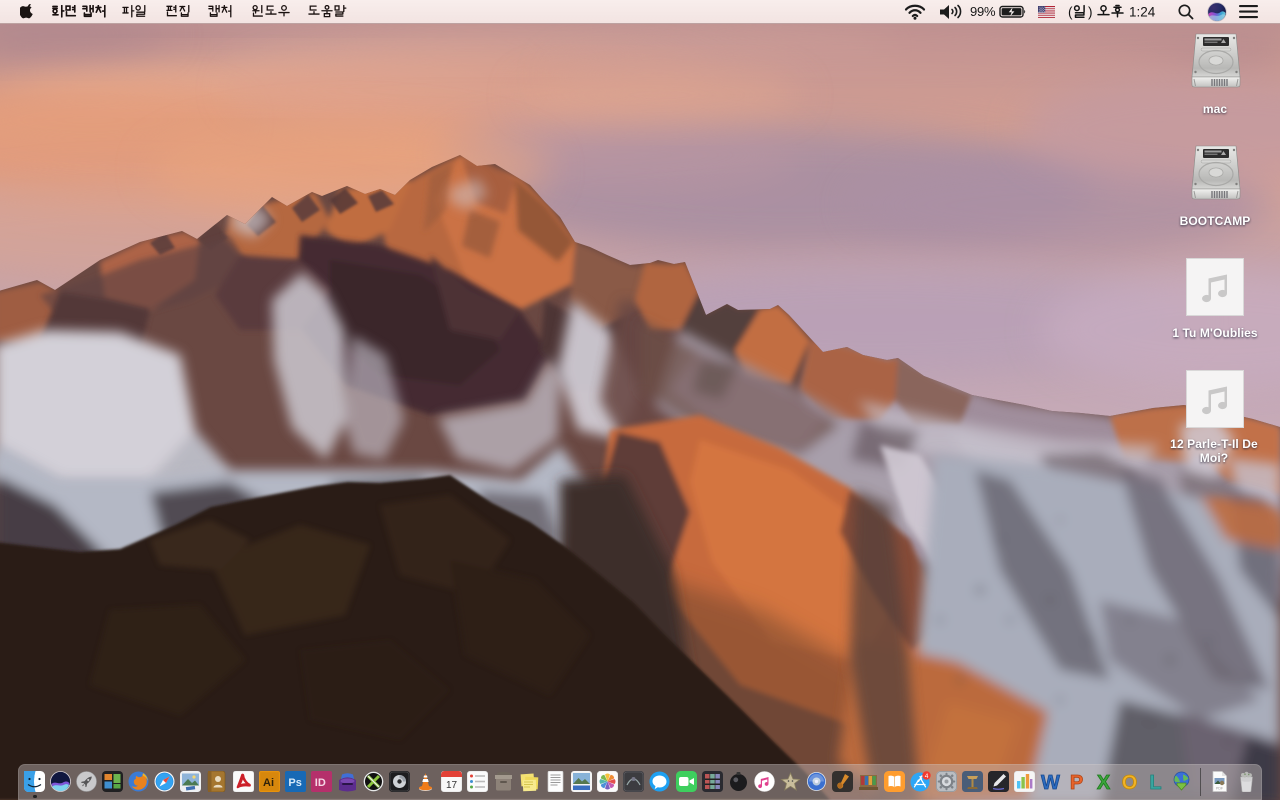 The image size is (1280, 800). Describe the element at coordinates (1155, 782) in the screenshot. I see `svg-text: L` at that location.